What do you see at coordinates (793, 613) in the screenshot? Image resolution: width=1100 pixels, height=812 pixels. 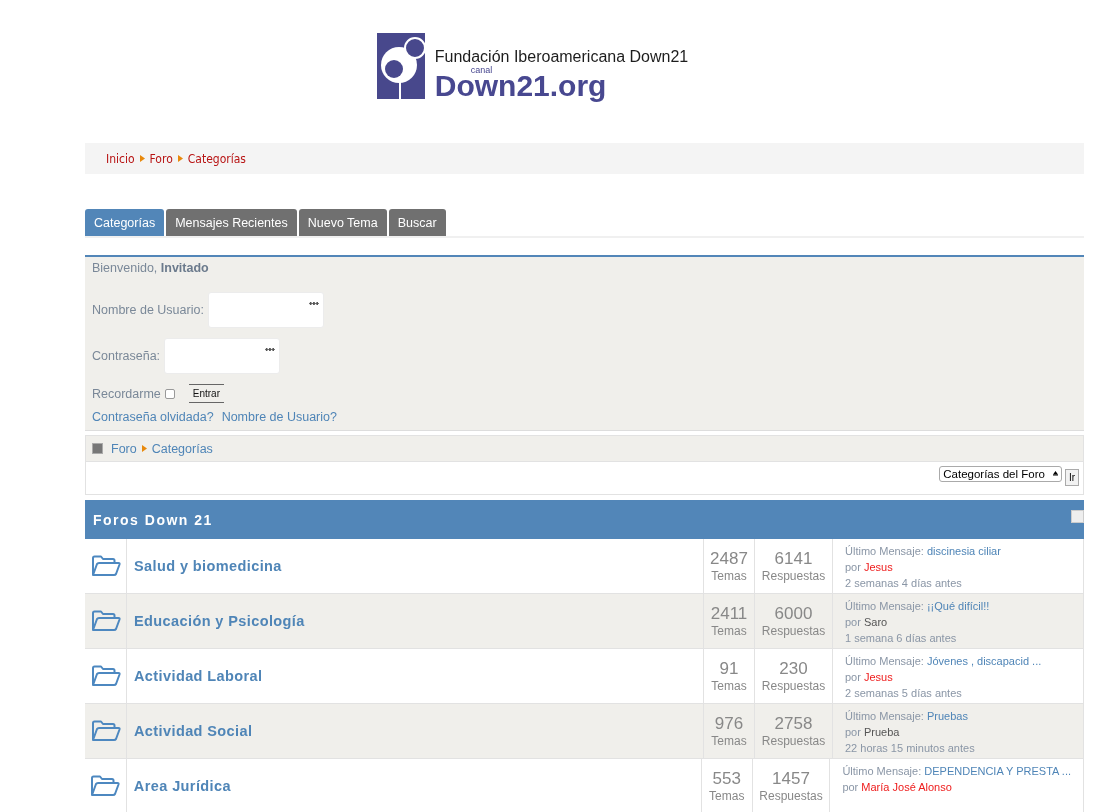 I see `reply-count: 6000` at bounding box center [793, 613].